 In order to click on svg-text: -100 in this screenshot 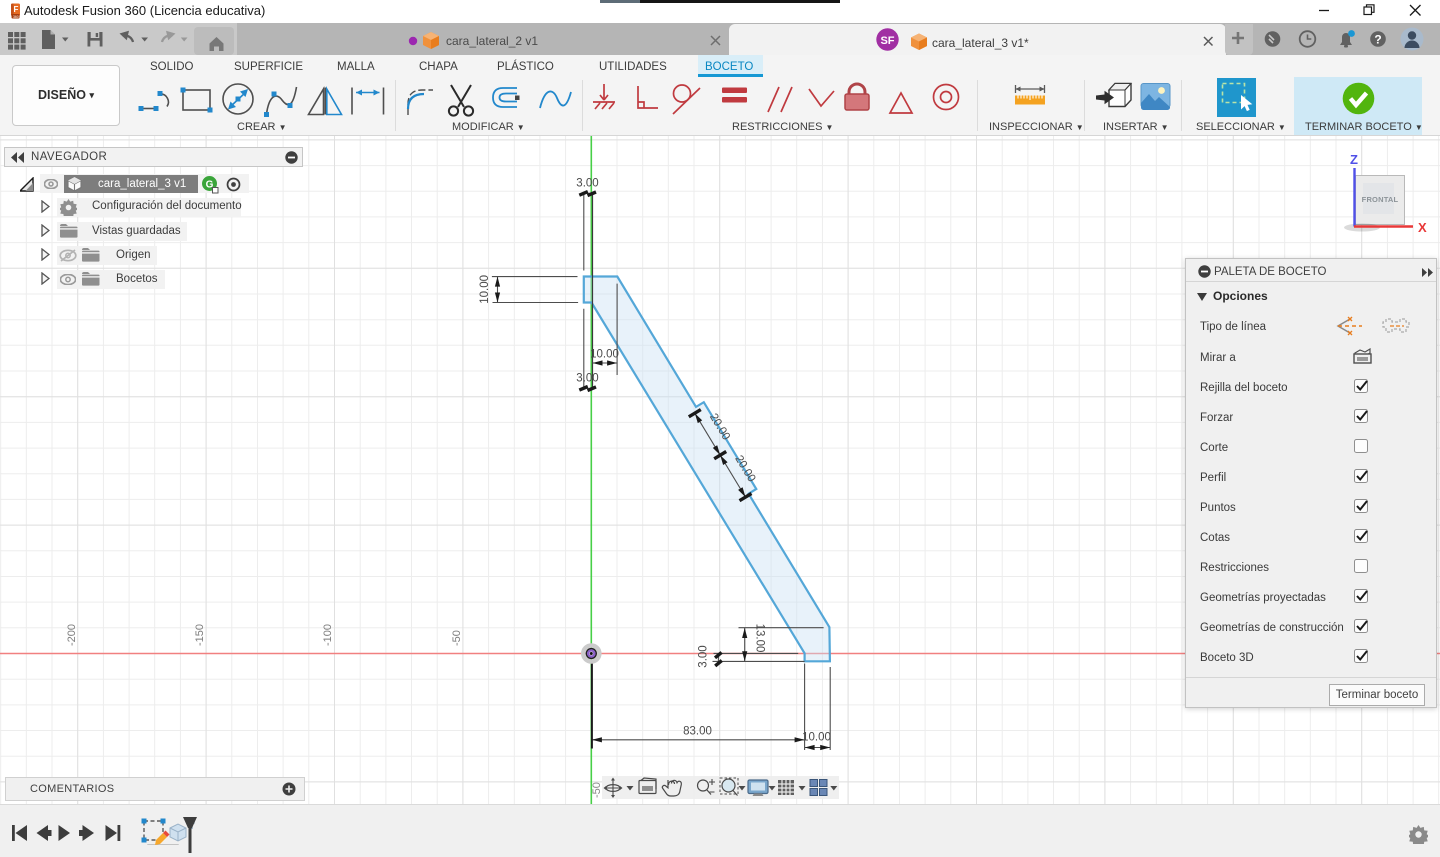, I will do `click(328, 635)`.